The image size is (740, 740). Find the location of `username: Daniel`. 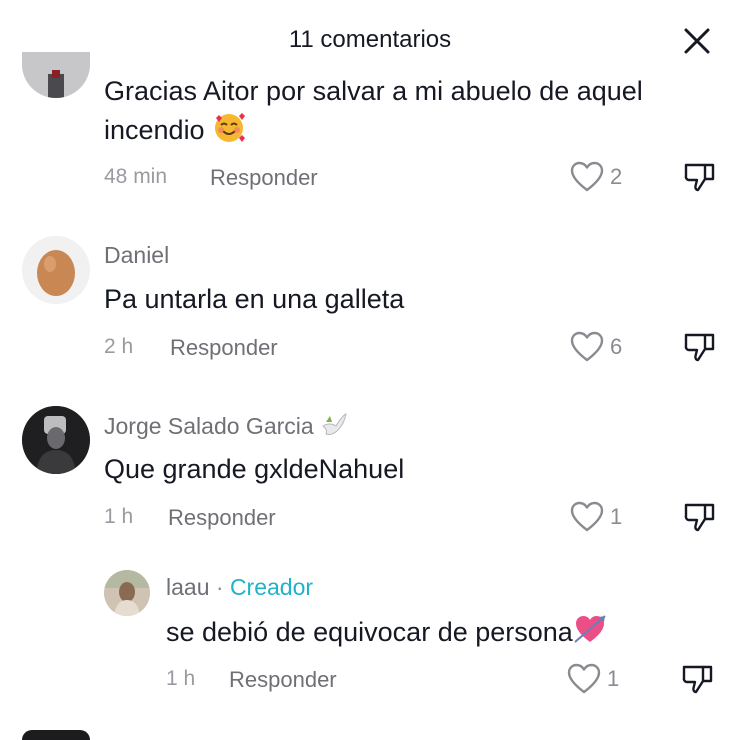

username: Daniel is located at coordinates (136, 255).